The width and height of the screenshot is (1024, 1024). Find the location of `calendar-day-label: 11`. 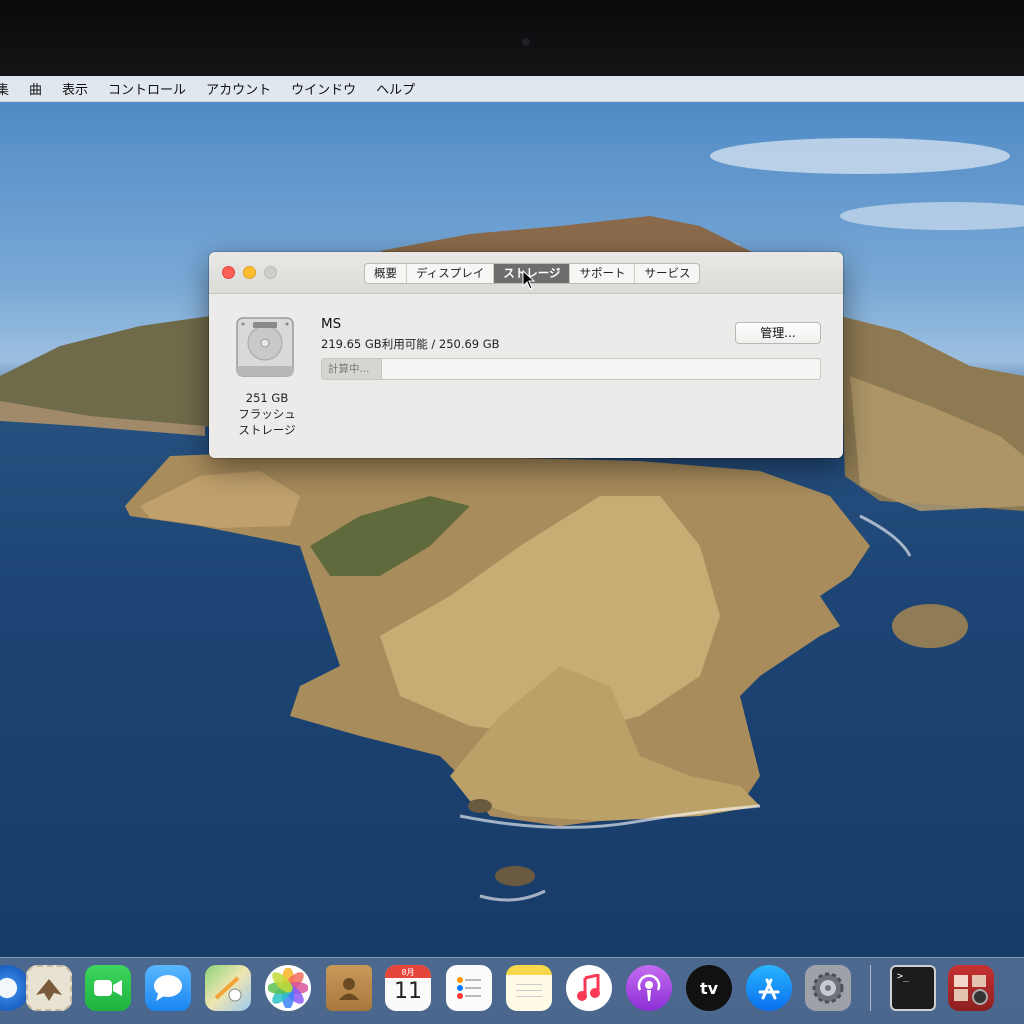

calendar-day-label: 11 is located at coordinates (408, 991).